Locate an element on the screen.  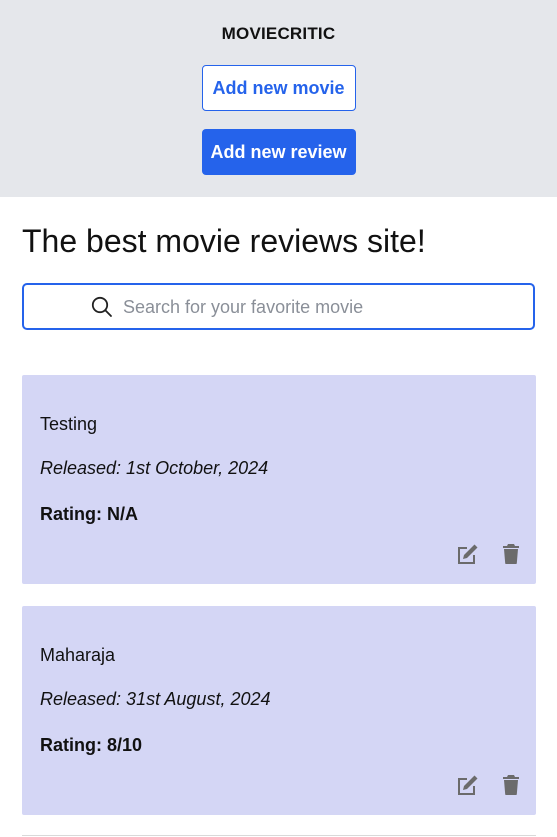
movie-rating: Rating: N/A is located at coordinates (89, 514).